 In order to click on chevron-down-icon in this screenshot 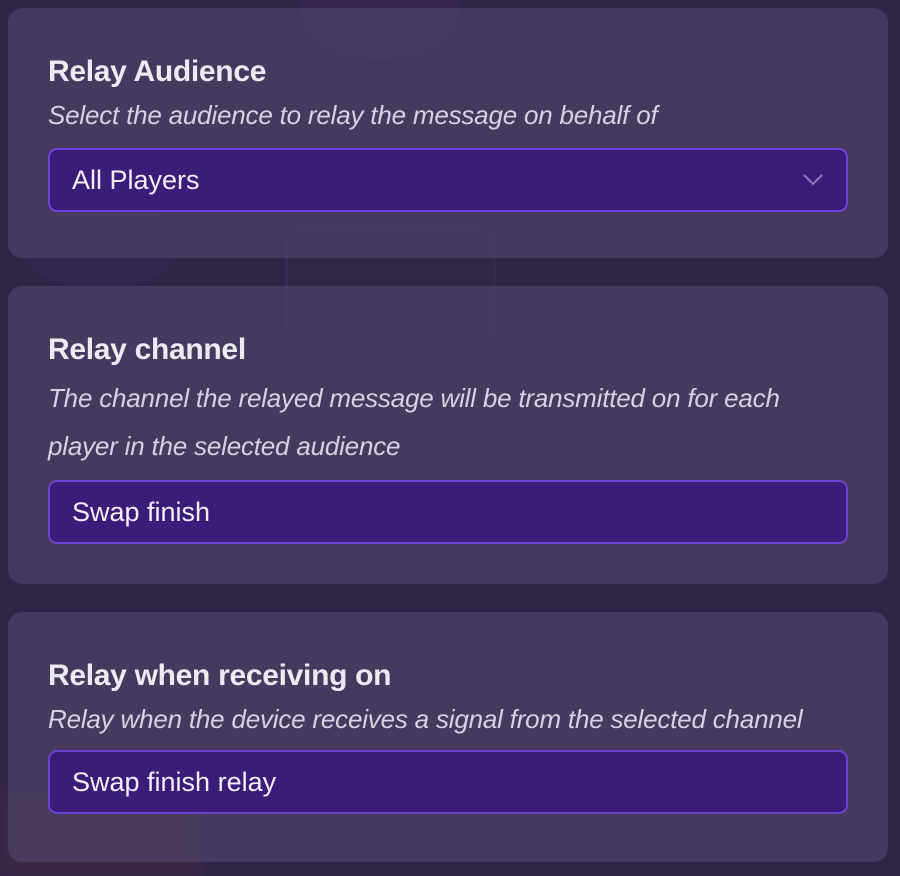, I will do `click(813, 180)`.